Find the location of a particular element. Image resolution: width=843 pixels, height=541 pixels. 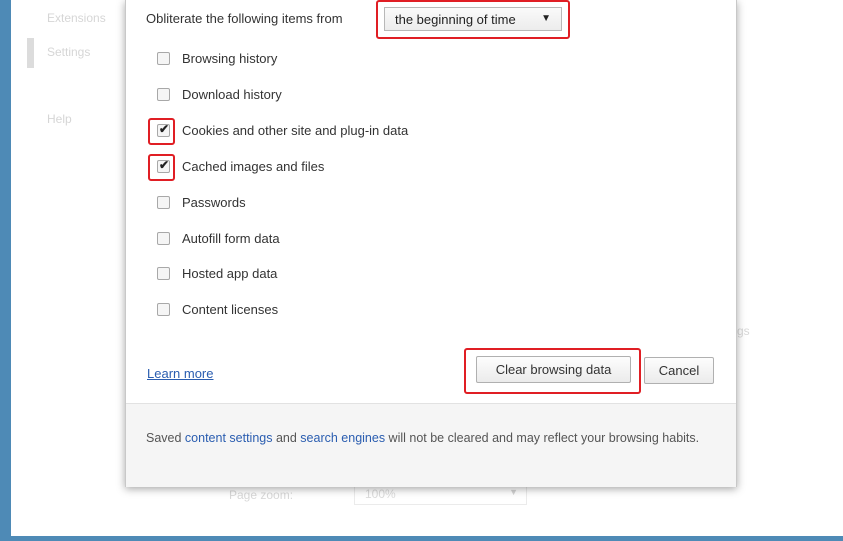

clear-browsing-data-button: Clear browsing data is located at coordinates (553, 369).